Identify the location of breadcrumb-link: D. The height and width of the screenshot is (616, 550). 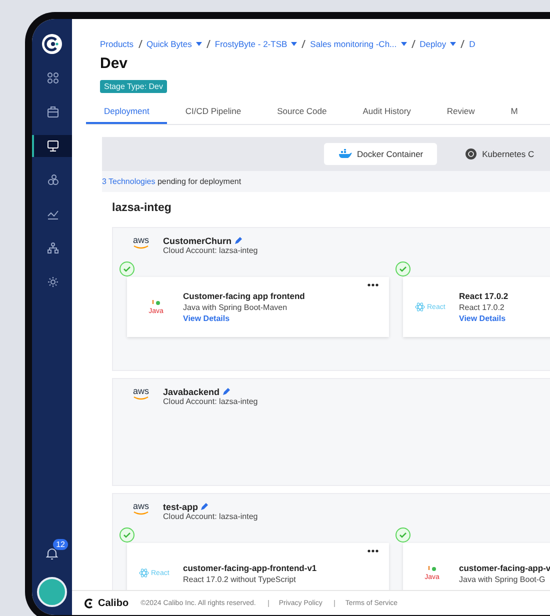
(472, 44).